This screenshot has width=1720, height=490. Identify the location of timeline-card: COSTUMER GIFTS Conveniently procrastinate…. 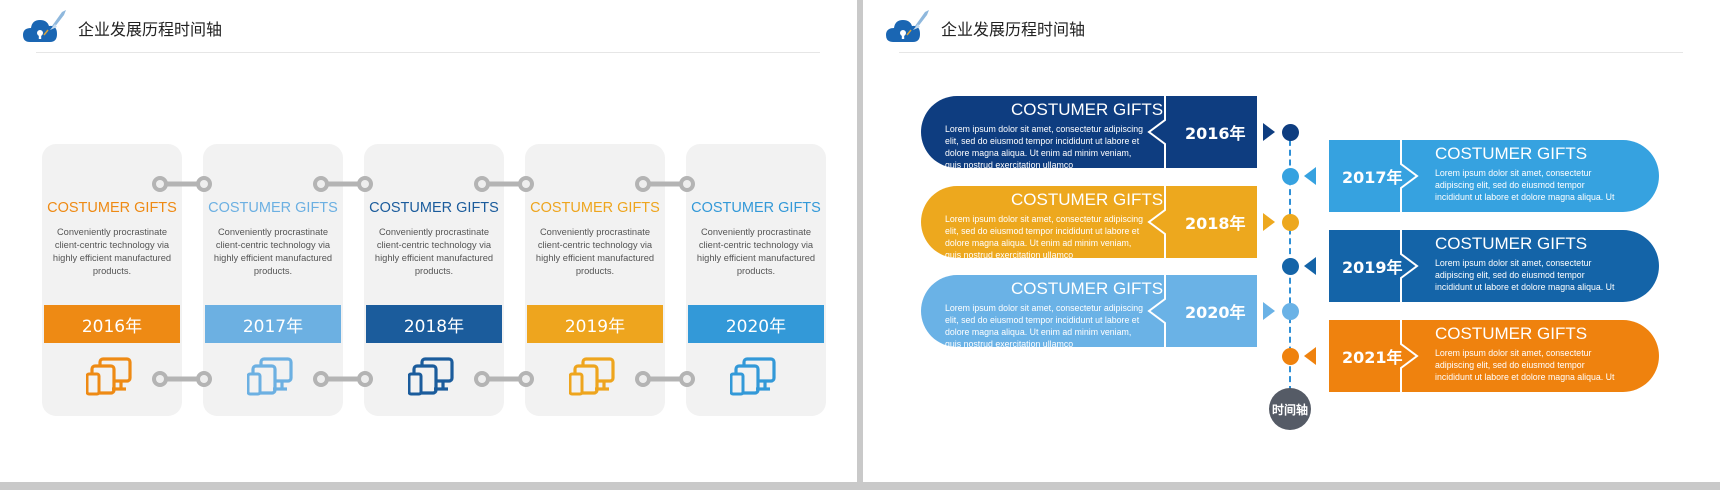
(756, 280).